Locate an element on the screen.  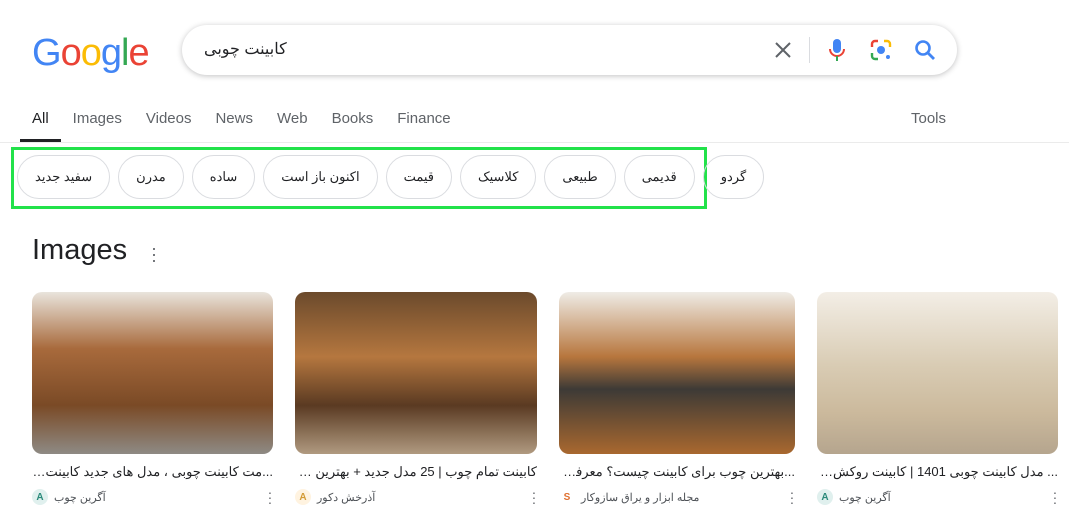
search-icon is located at coordinates (925, 50).